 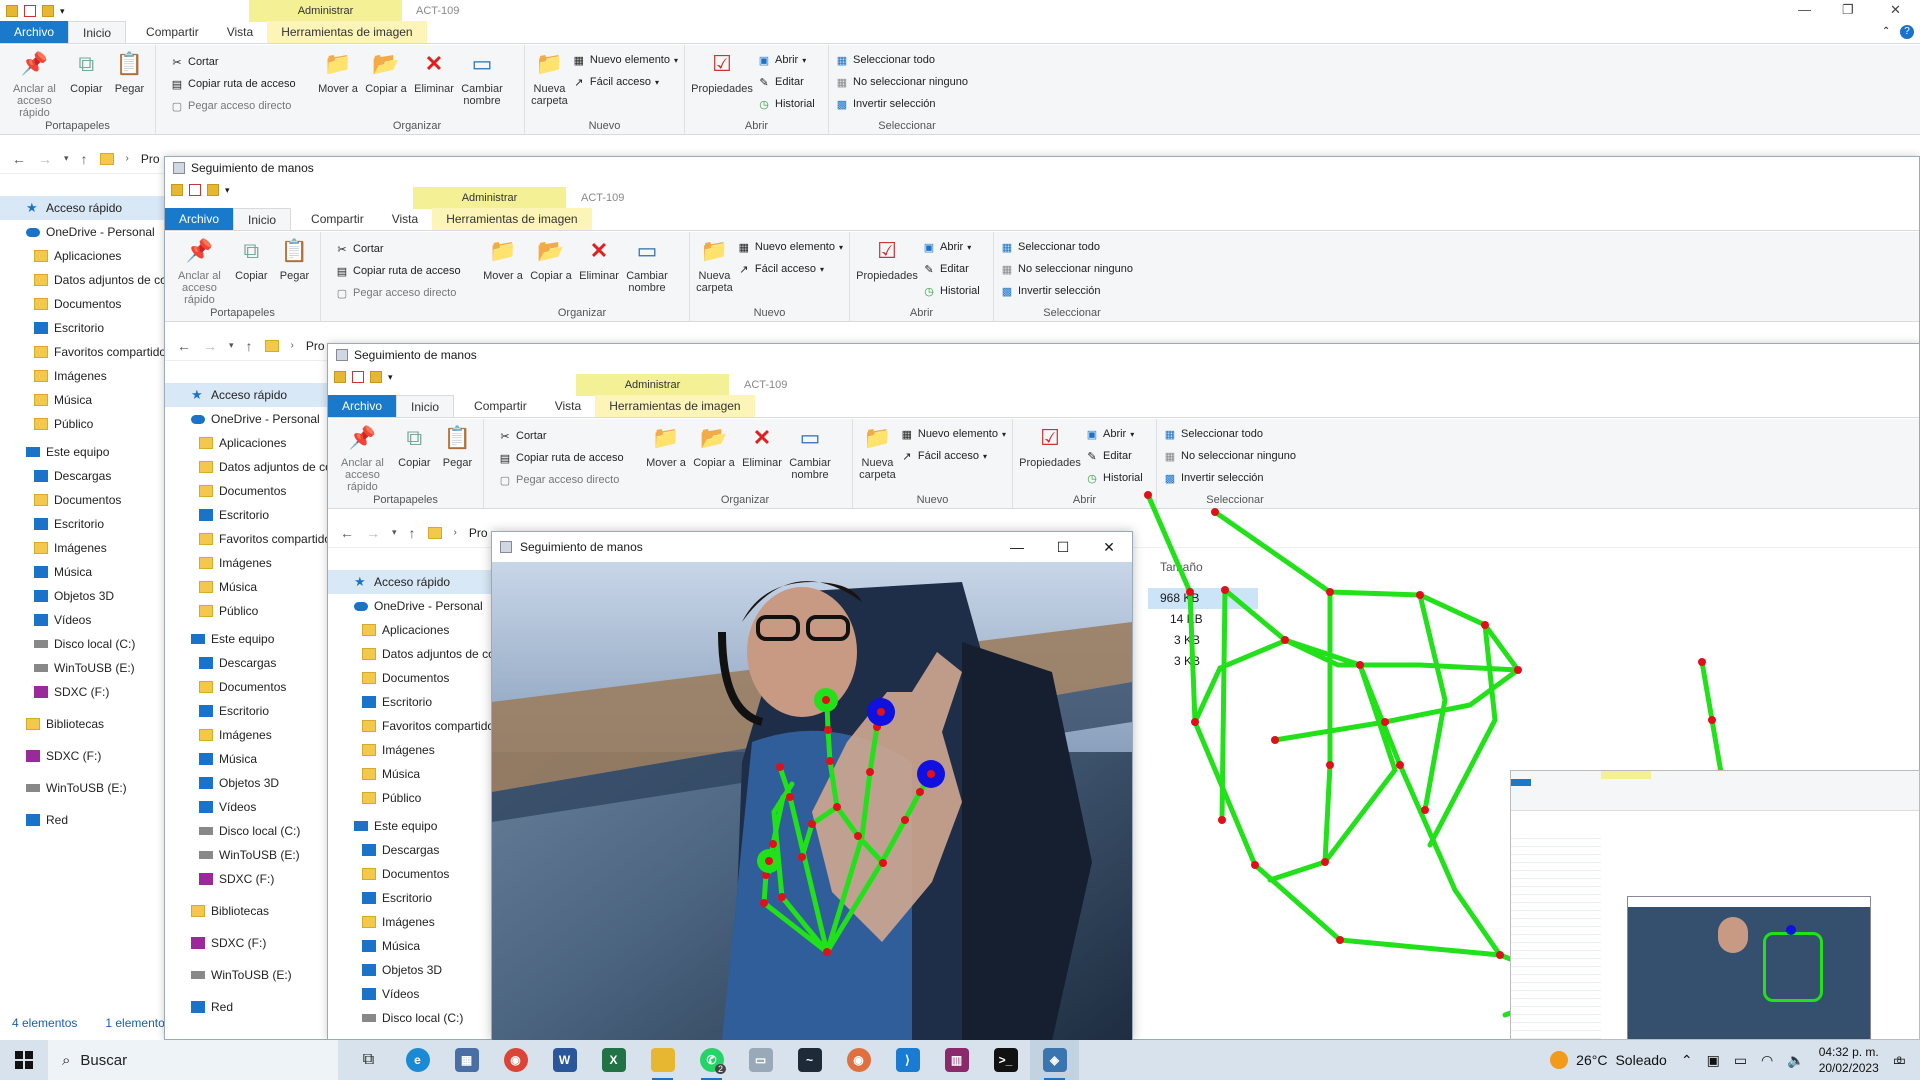 I want to click on taskbar-word: W, so click(x=564, y=1060).